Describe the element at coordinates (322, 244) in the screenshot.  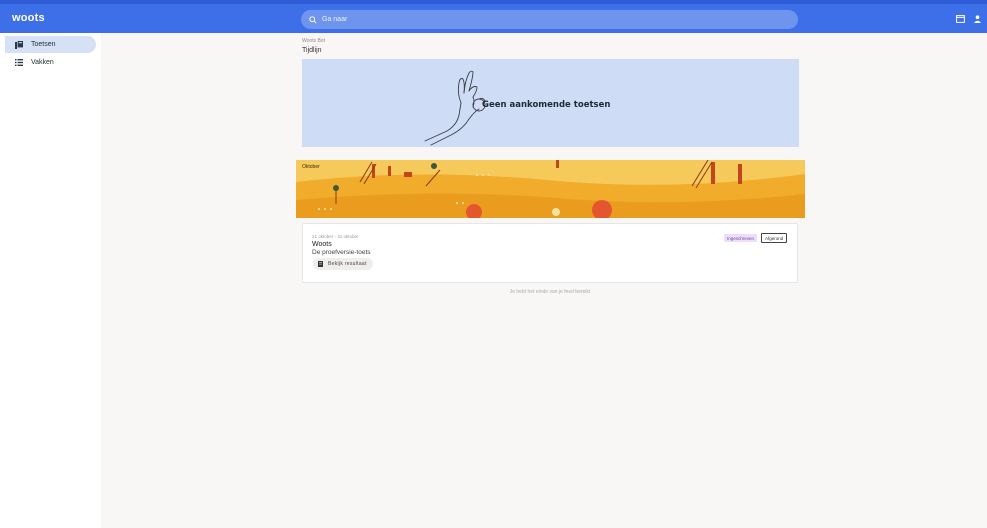
I see `test-name: Woots` at that location.